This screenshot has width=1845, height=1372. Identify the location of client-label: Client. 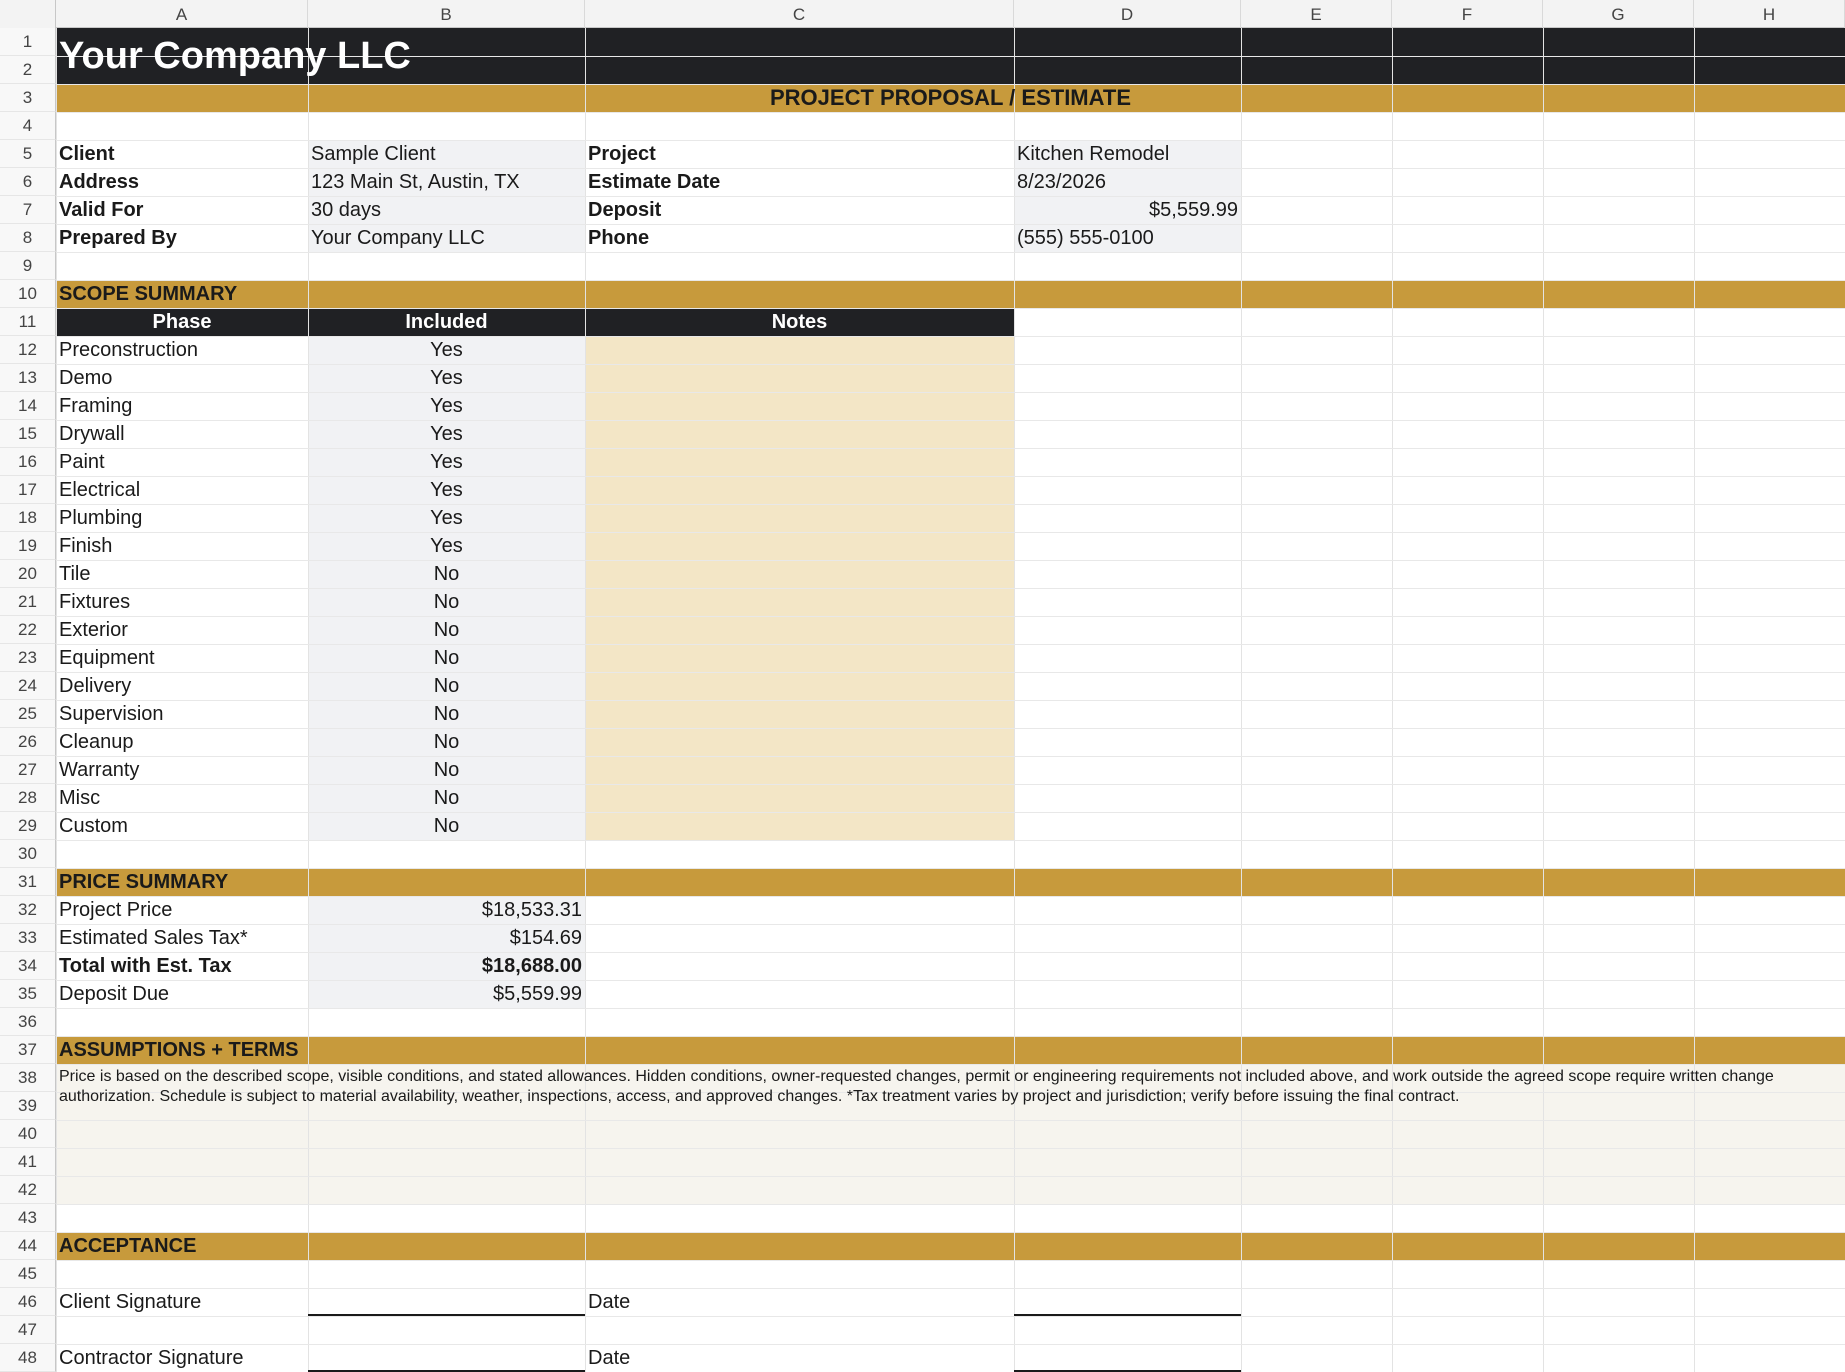
(182, 154).